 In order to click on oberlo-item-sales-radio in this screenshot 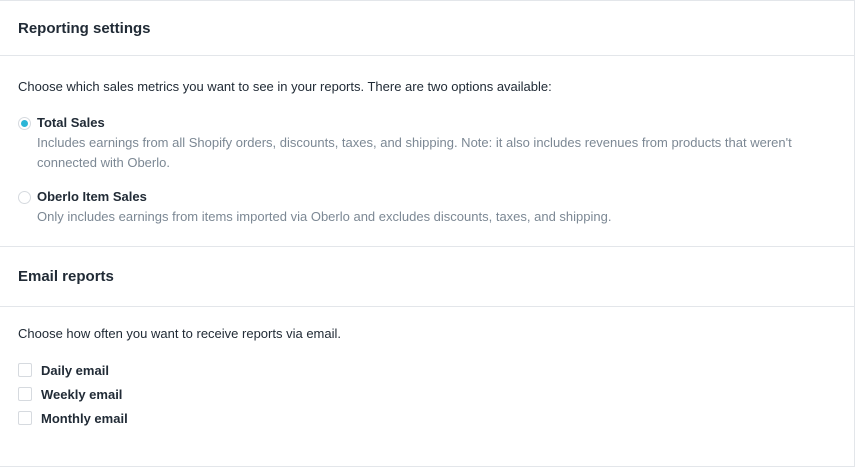, I will do `click(24, 197)`.